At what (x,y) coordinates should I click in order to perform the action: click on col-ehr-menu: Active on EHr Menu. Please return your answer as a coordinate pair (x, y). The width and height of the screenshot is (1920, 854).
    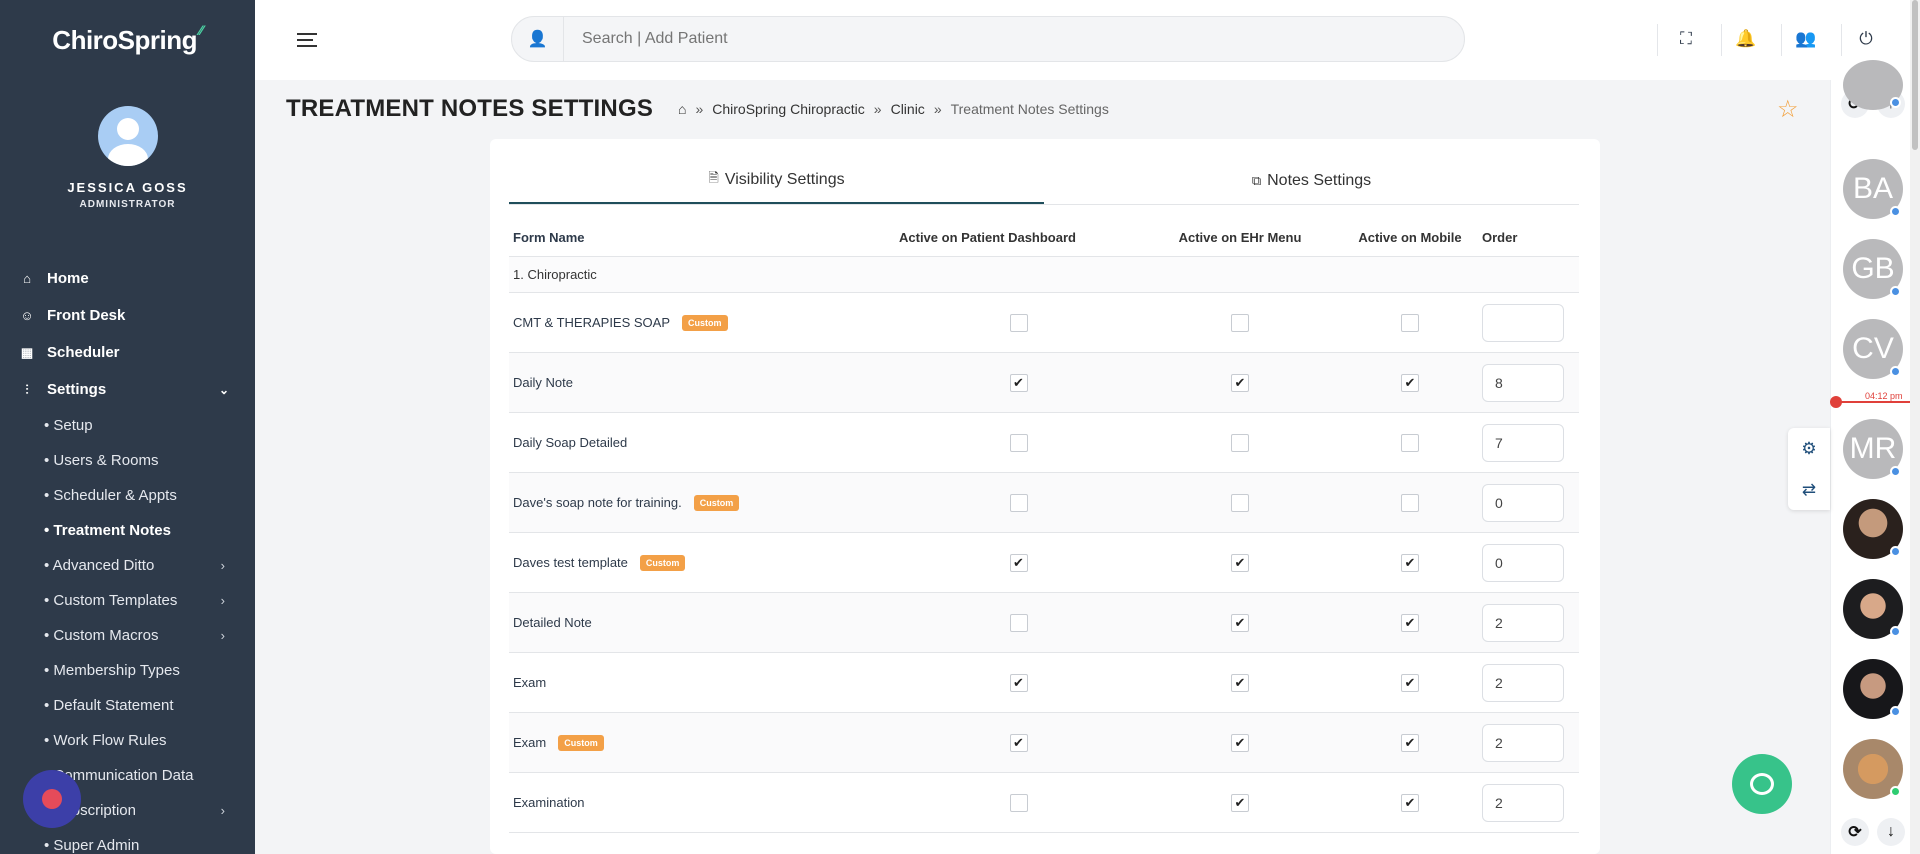
    Looking at the image, I should click on (1240, 237).